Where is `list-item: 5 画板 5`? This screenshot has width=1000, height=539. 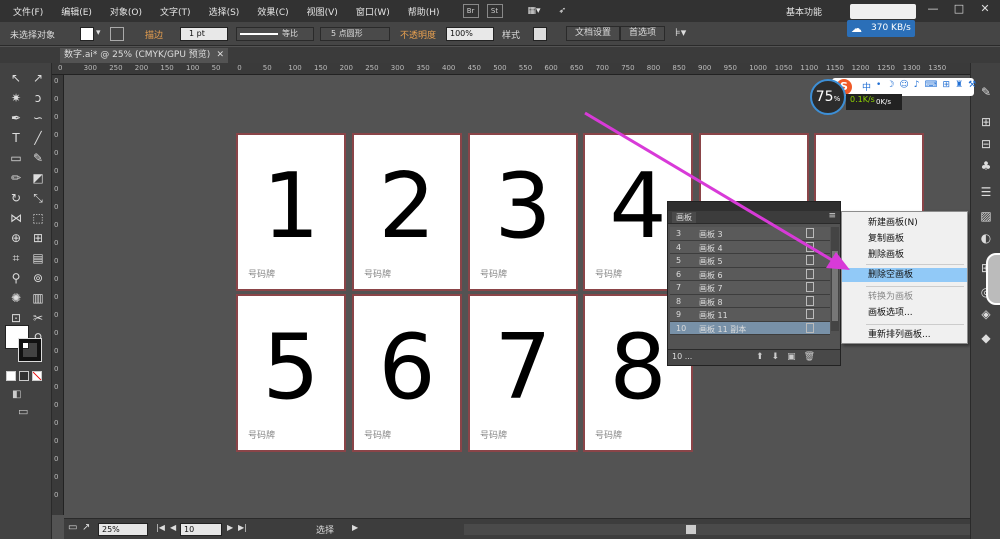
list-item: 5 画板 5 is located at coordinates (750, 261).